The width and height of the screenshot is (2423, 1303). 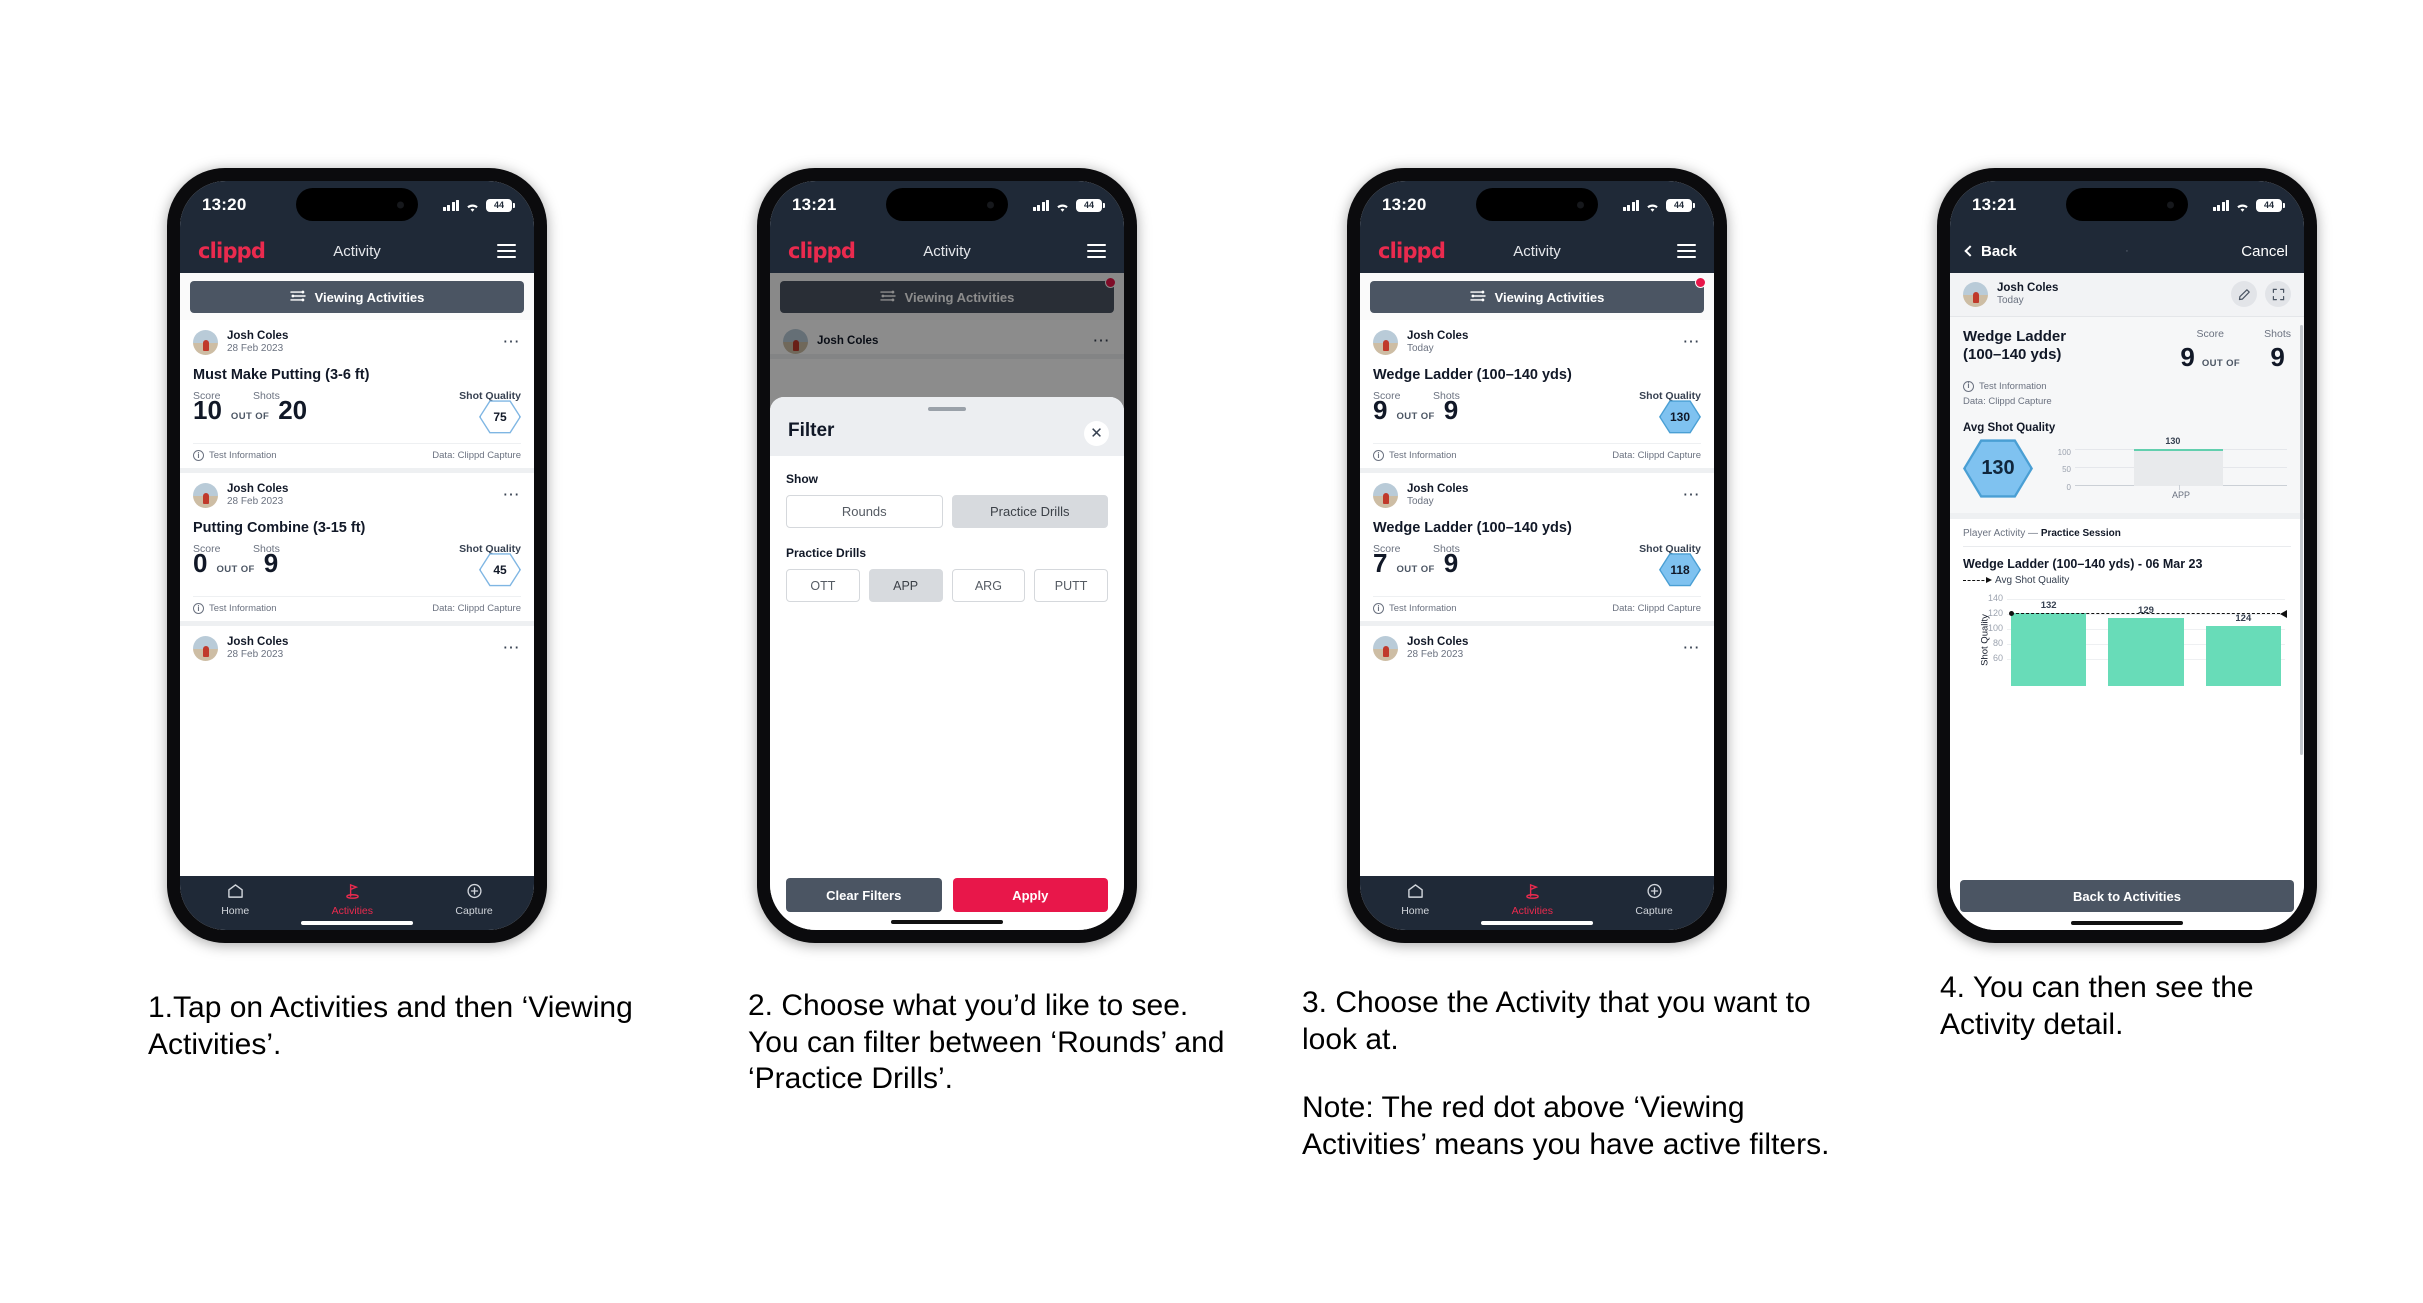 I want to click on chip-ott: OTT, so click(x=823, y=585).